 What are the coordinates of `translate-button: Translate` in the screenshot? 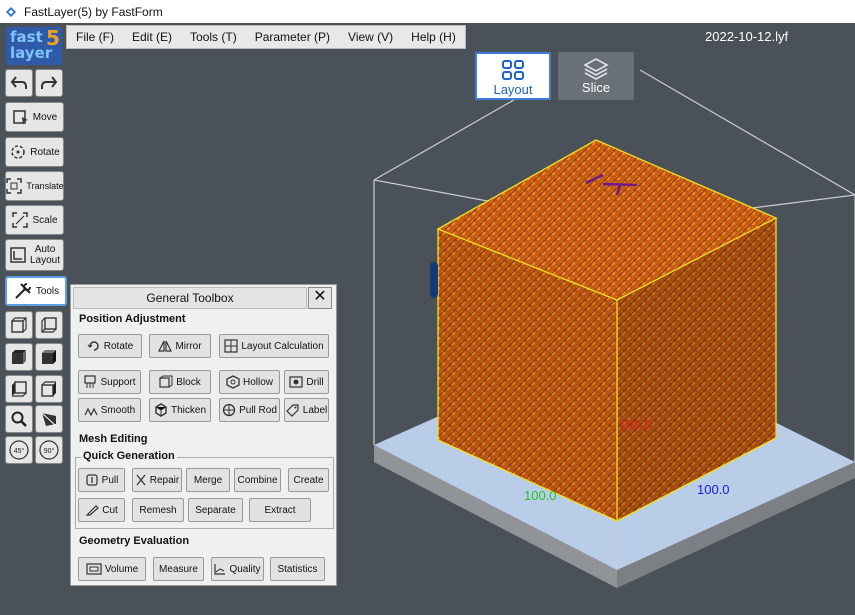 It's located at (34, 186).